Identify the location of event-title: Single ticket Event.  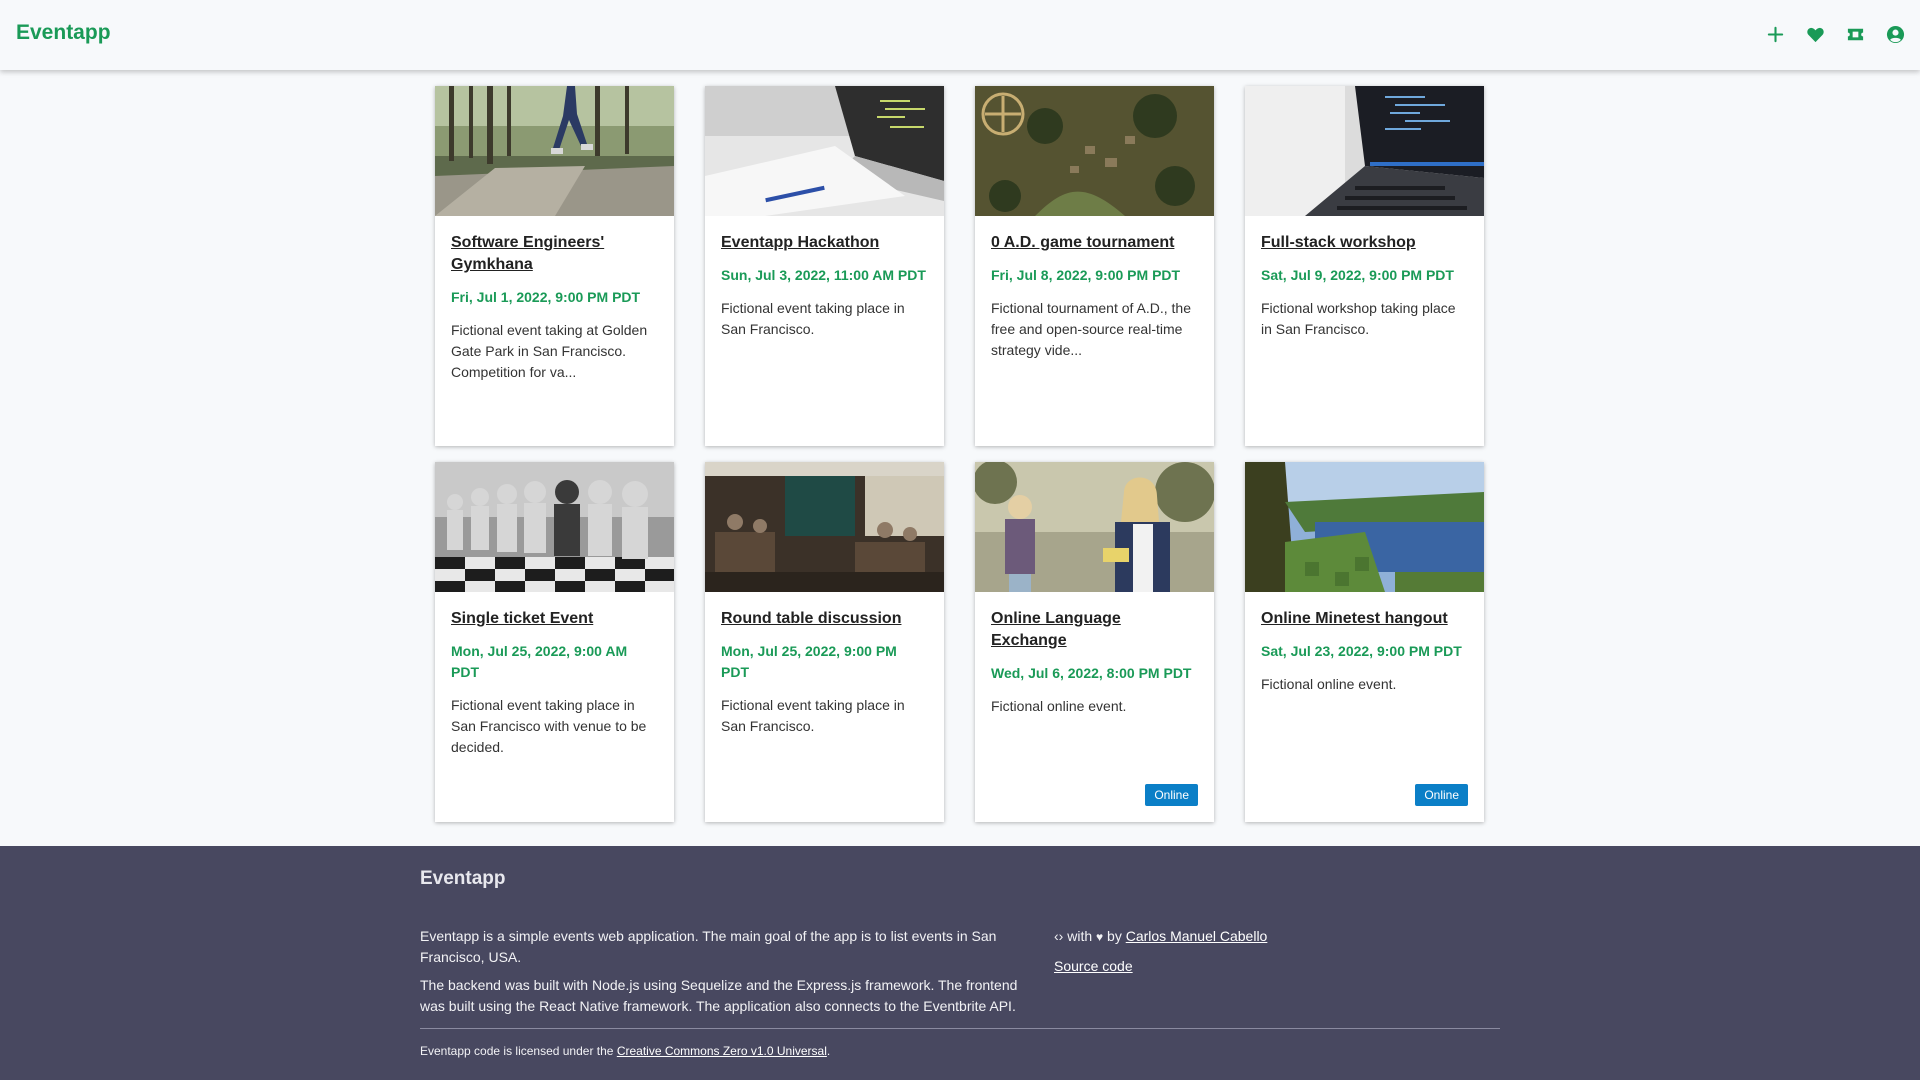
(554, 619).